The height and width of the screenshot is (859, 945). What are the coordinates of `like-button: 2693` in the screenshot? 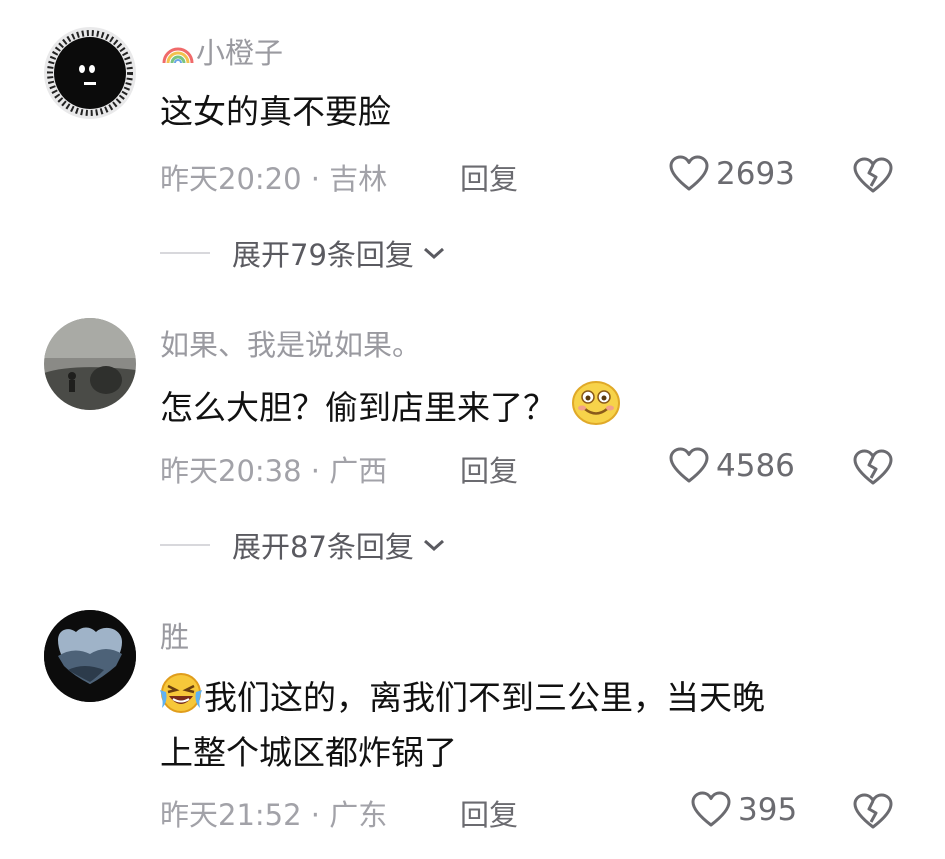 It's located at (731, 174).